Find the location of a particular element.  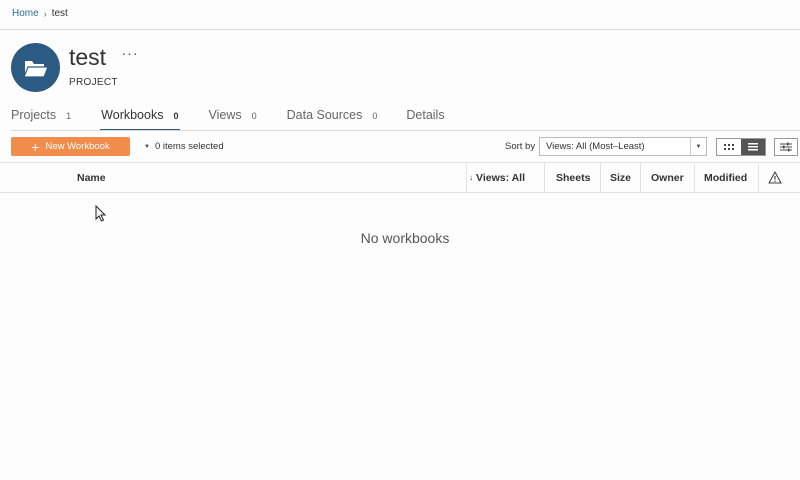

selection-count: 0 items selected is located at coordinates (189, 146).